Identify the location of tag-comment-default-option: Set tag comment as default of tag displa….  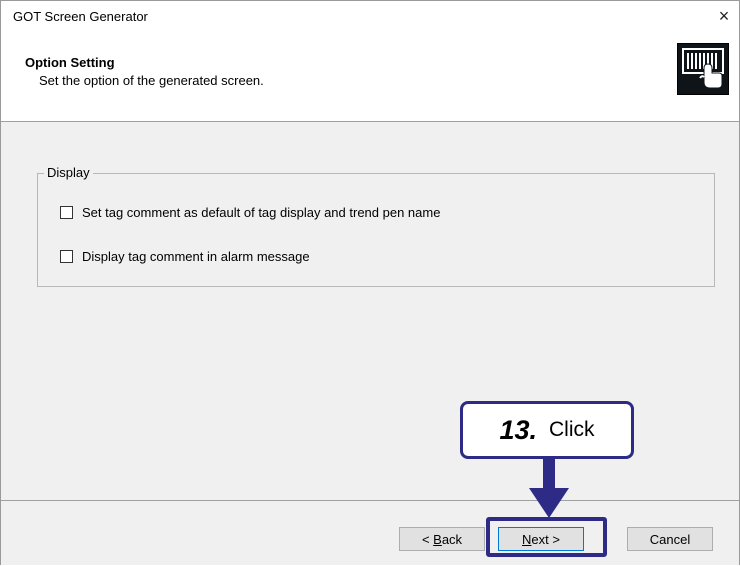
(250, 212).